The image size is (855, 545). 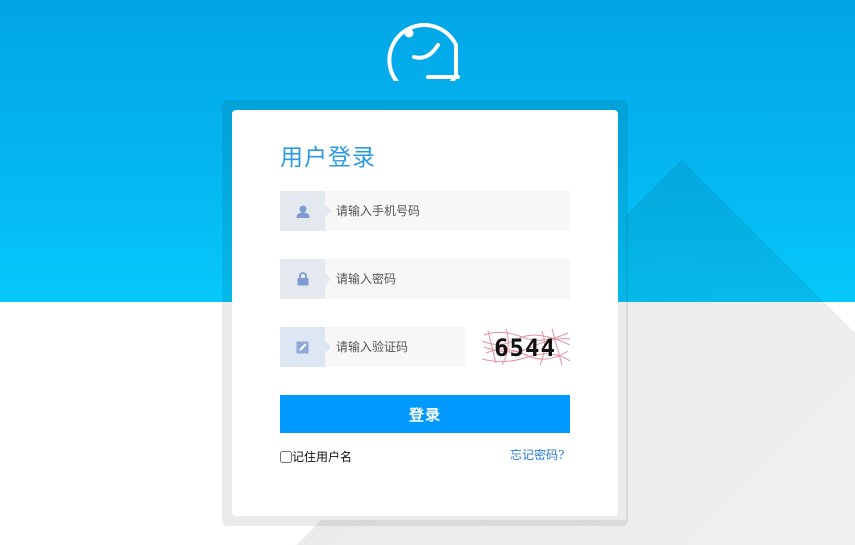 I want to click on remember-username: 记住用户名, so click(x=316, y=456).